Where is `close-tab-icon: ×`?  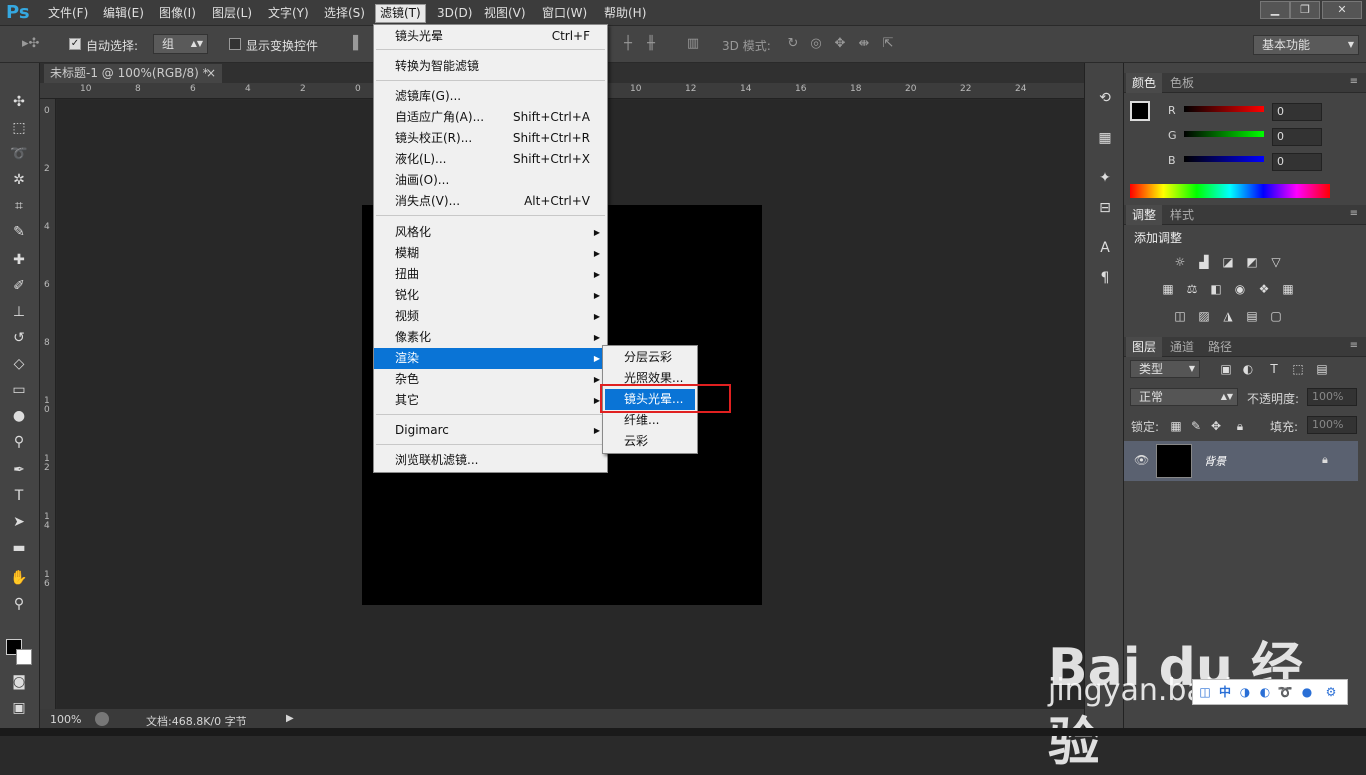
close-tab-icon: × is located at coordinates (211, 73).